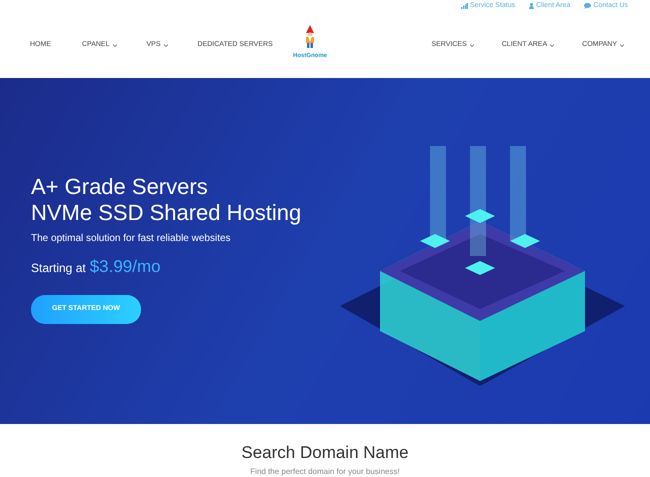  What do you see at coordinates (310, 37) in the screenshot?
I see `gnome-icon` at bounding box center [310, 37].